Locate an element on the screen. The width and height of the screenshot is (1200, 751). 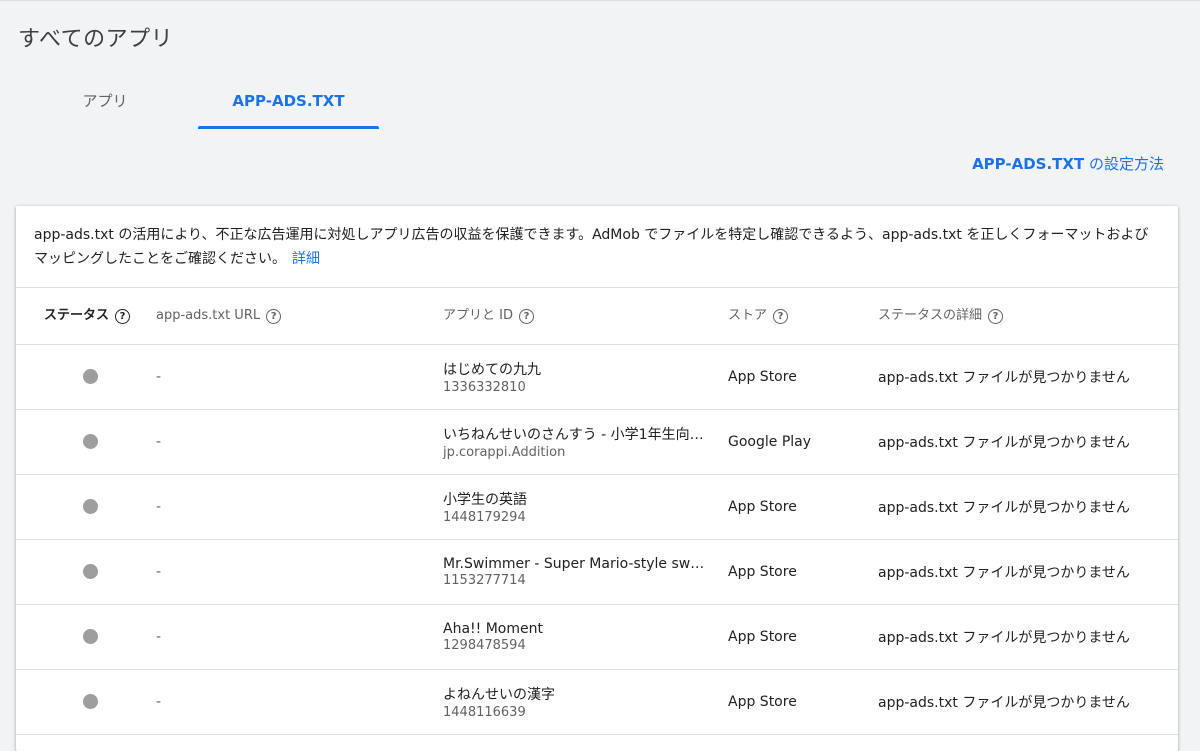
app-cell: よねんせいの漢字 1448116639 is located at coordinates (578, 702).